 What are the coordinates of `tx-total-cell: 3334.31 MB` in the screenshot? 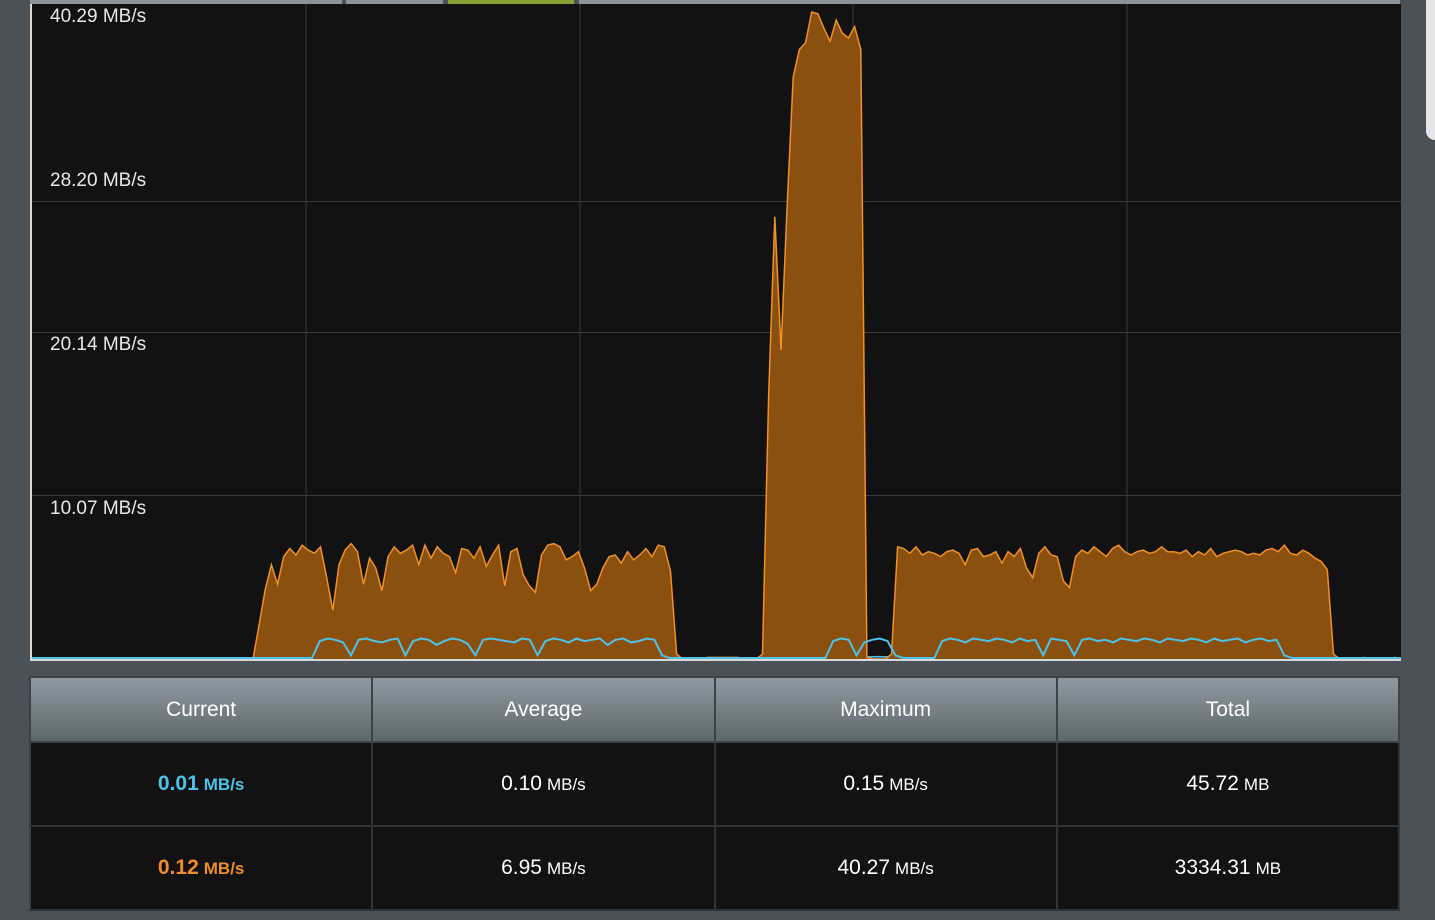 It's located at (1228, 868).